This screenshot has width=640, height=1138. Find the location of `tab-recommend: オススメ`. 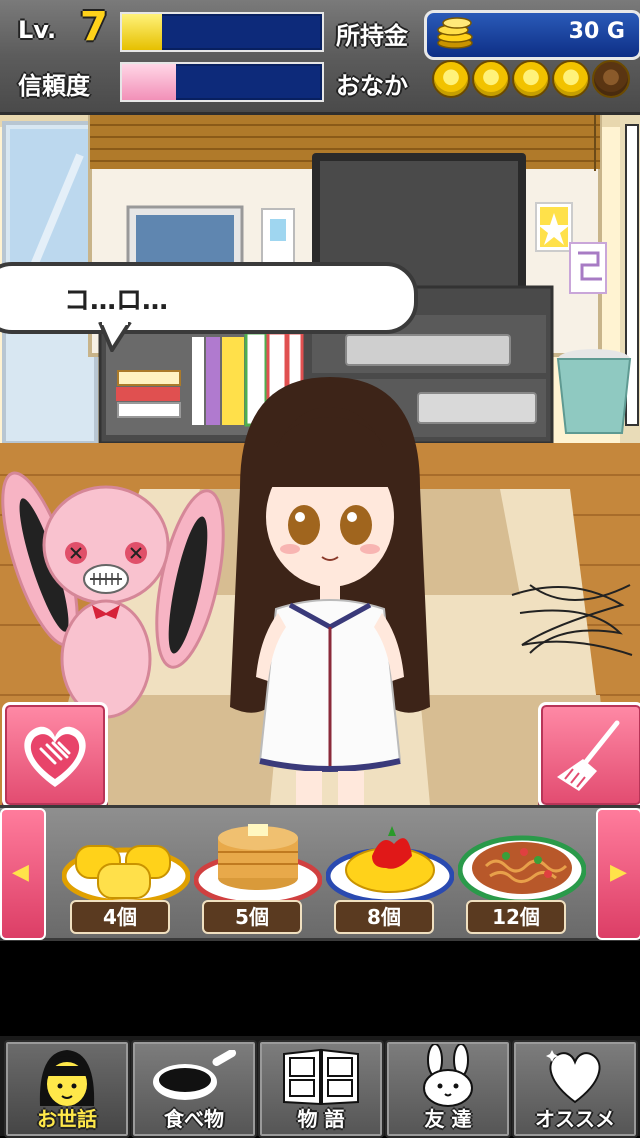

tab-recommend: オススメ is located at coordinates (575, 1089).